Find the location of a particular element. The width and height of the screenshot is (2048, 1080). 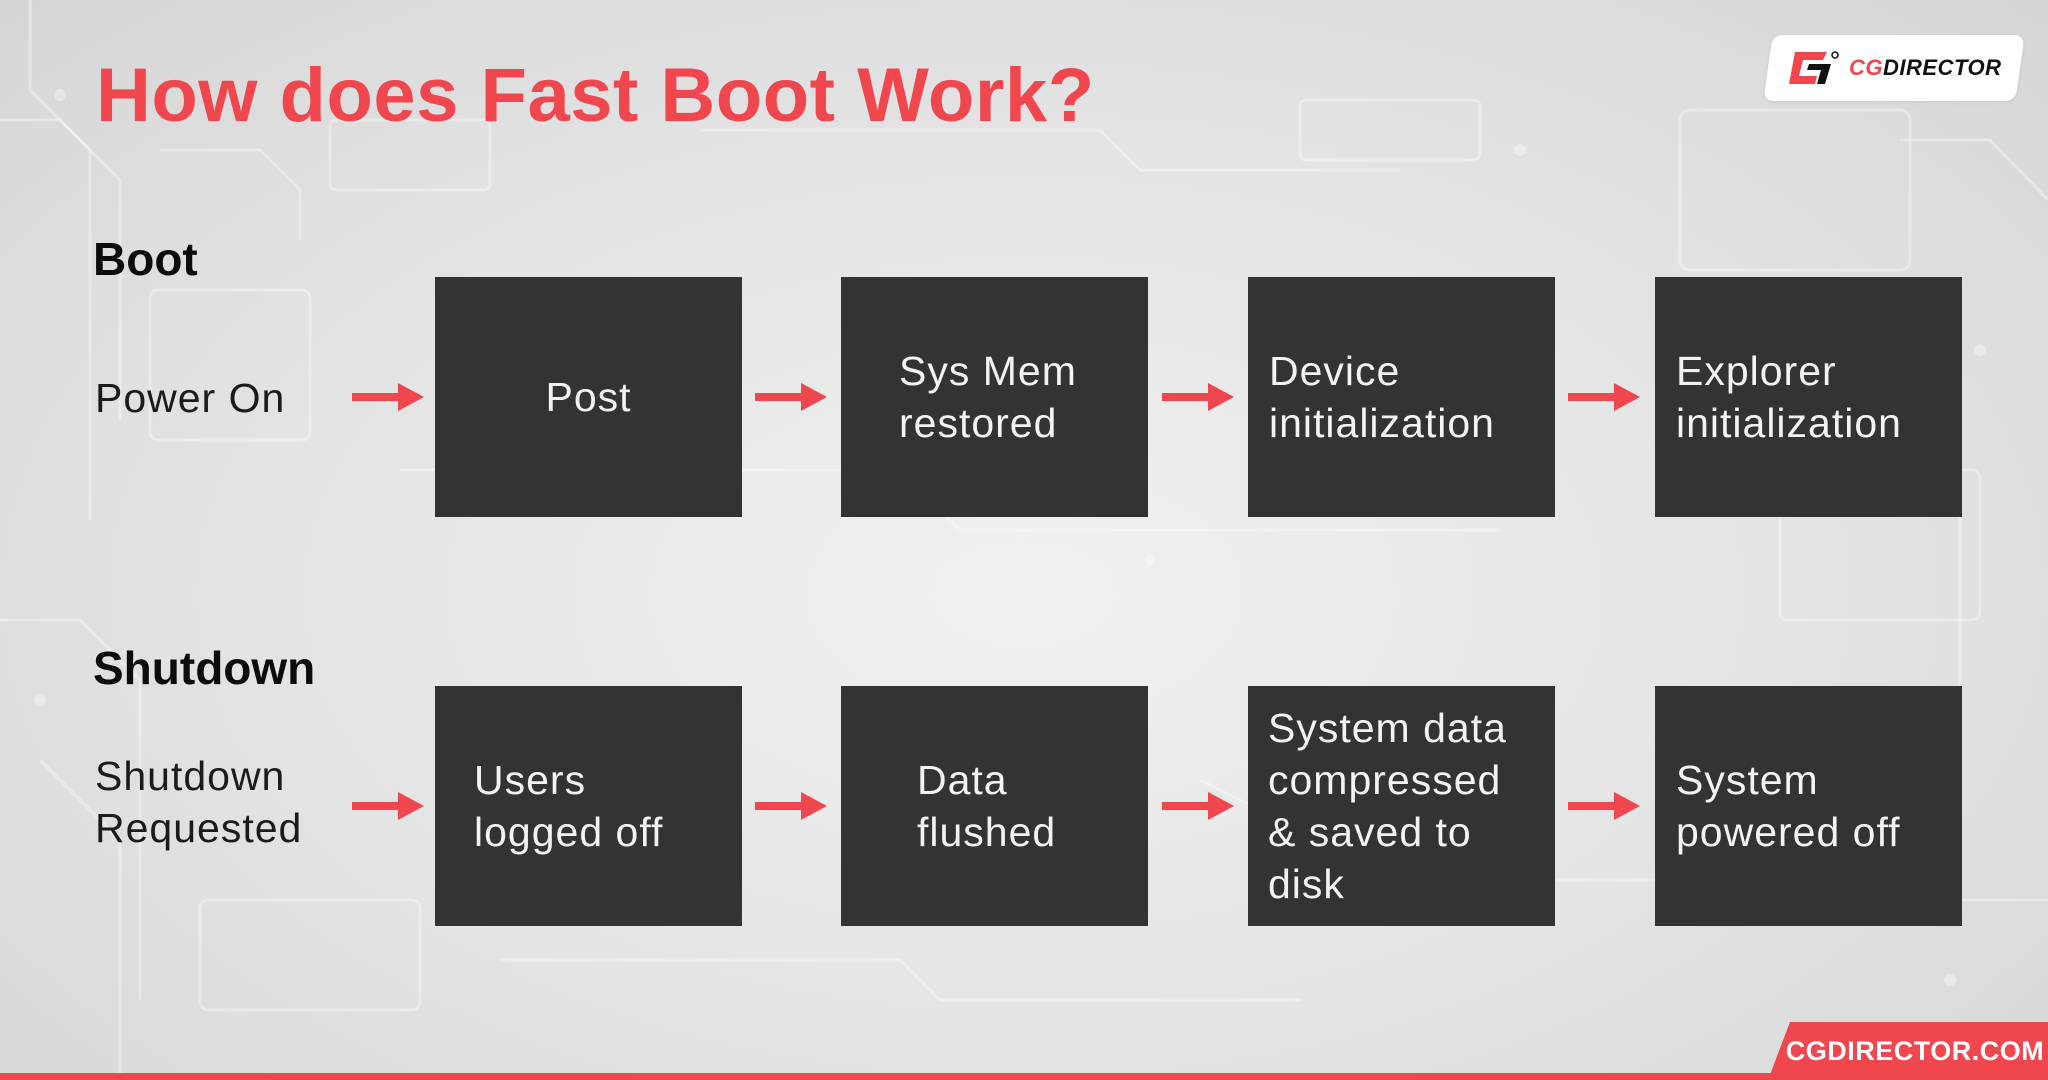

shutdown-step-system-powered-off: System powered off is located at coordinates (1808, 806).